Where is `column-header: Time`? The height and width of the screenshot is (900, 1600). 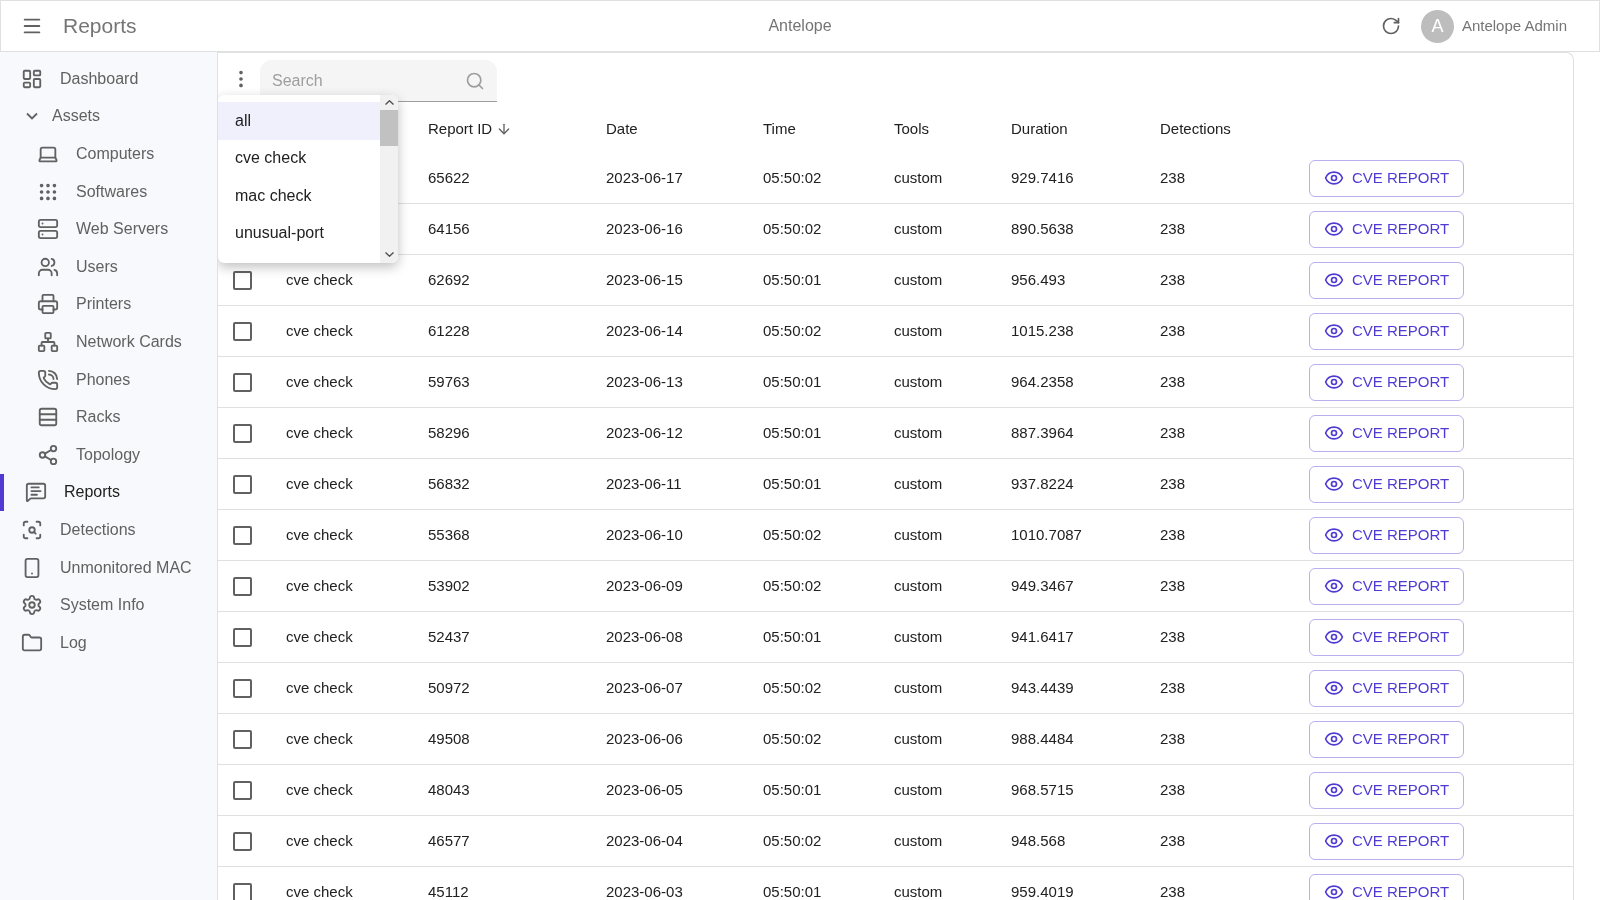
column-header: Time is located at coordinates (779, 129).